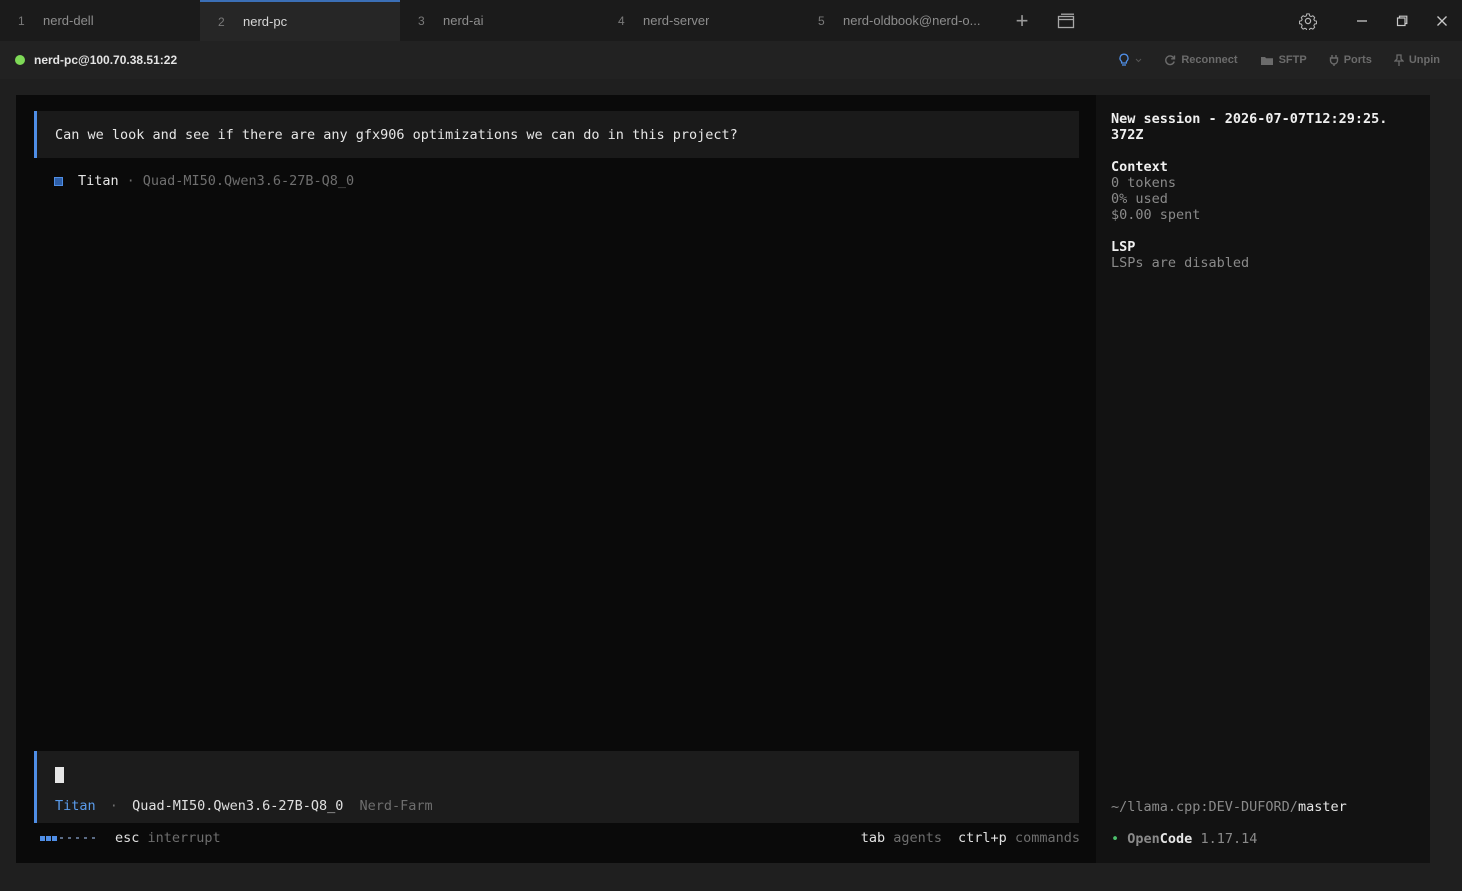  I want to click on close-button, so click(1442, 20).